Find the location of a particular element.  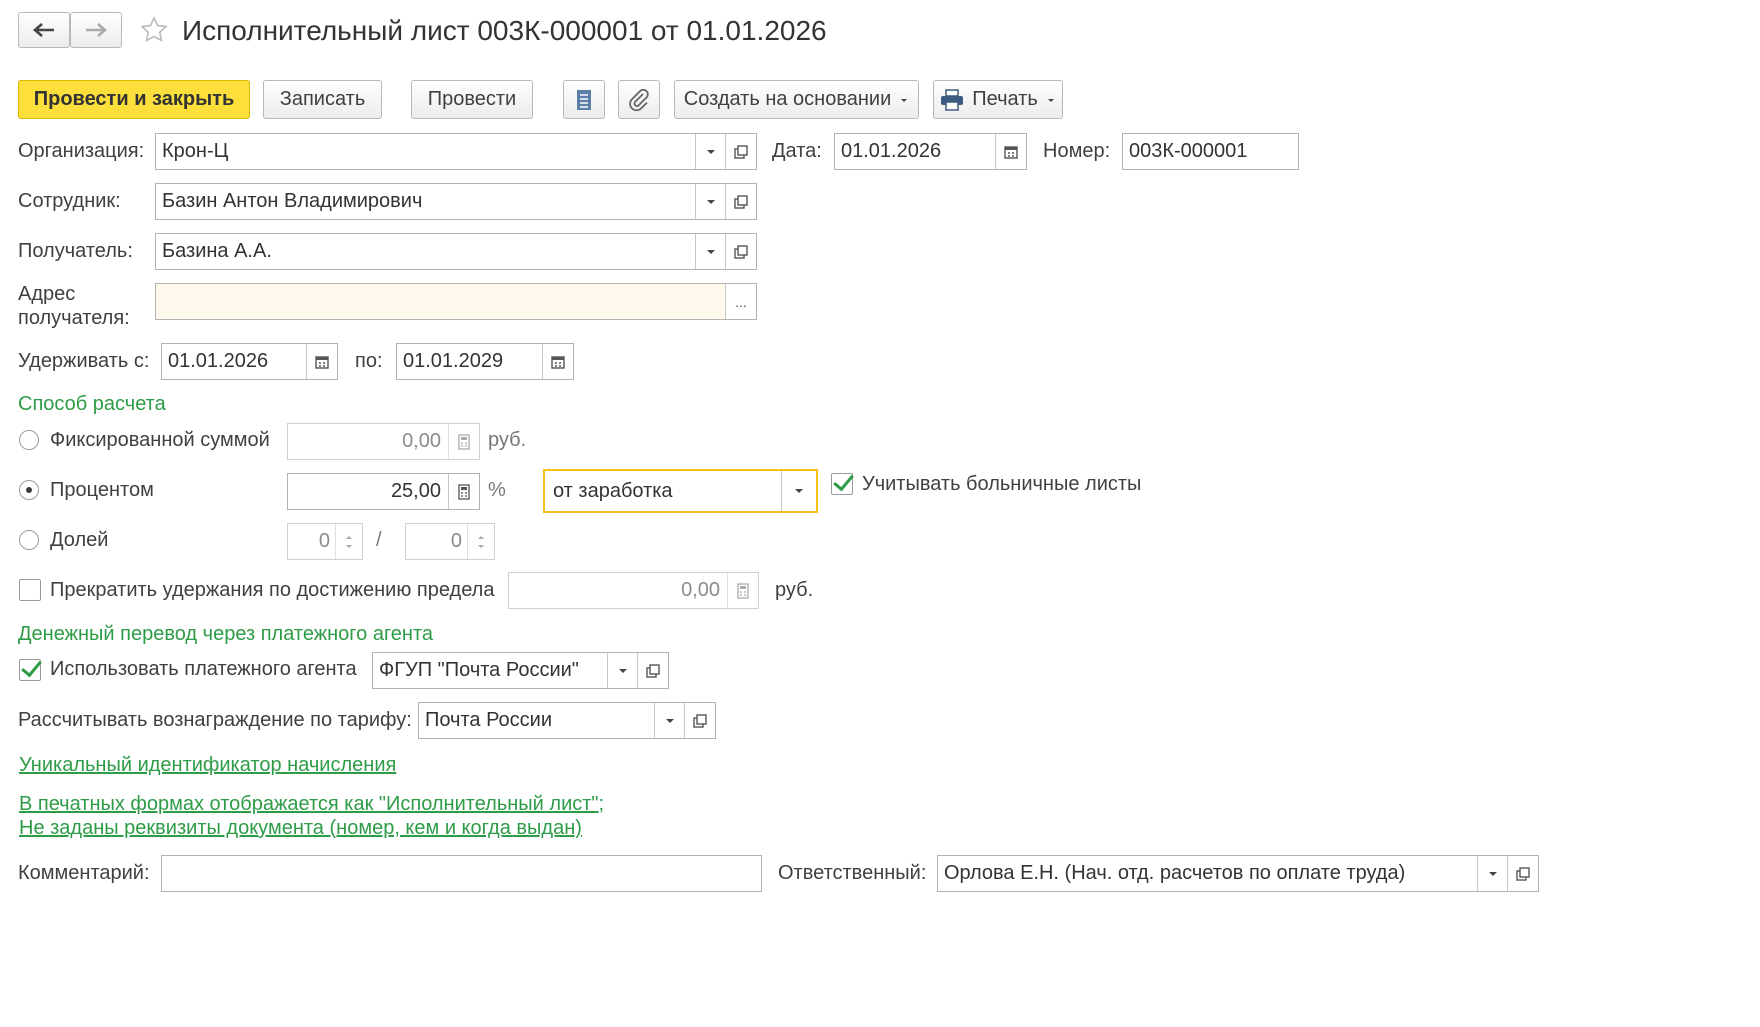

document-list-button is located at coordinates (584, 99).